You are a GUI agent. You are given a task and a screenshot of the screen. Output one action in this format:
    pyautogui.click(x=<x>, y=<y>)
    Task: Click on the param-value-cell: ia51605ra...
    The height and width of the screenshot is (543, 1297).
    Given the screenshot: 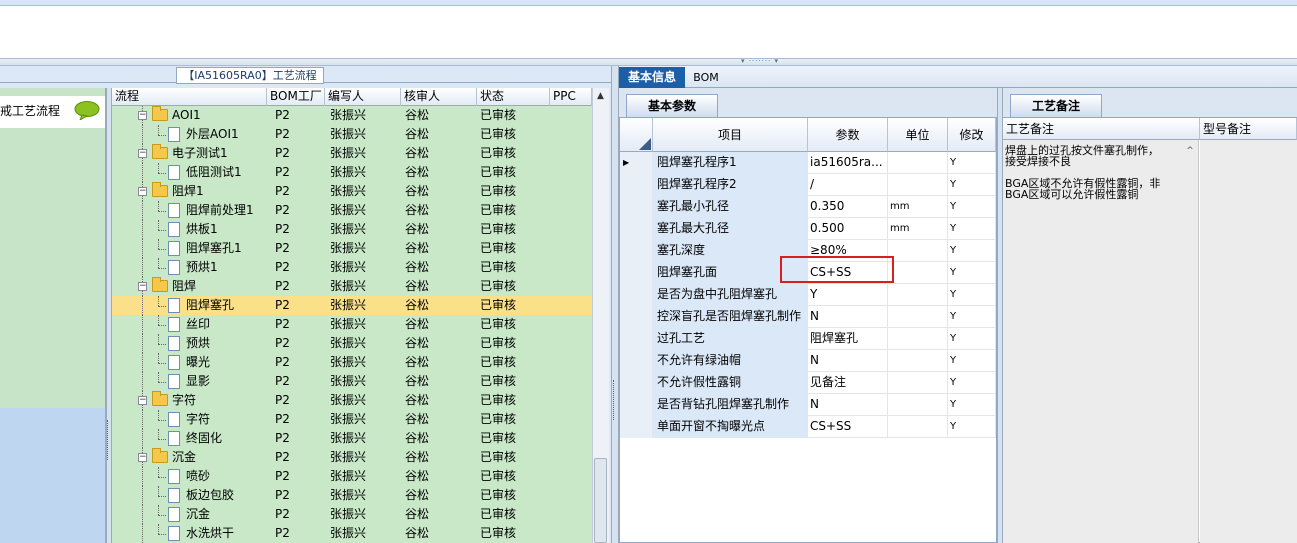 What is the action you would take?
    pyautogui.click(x=848, y=163)
    